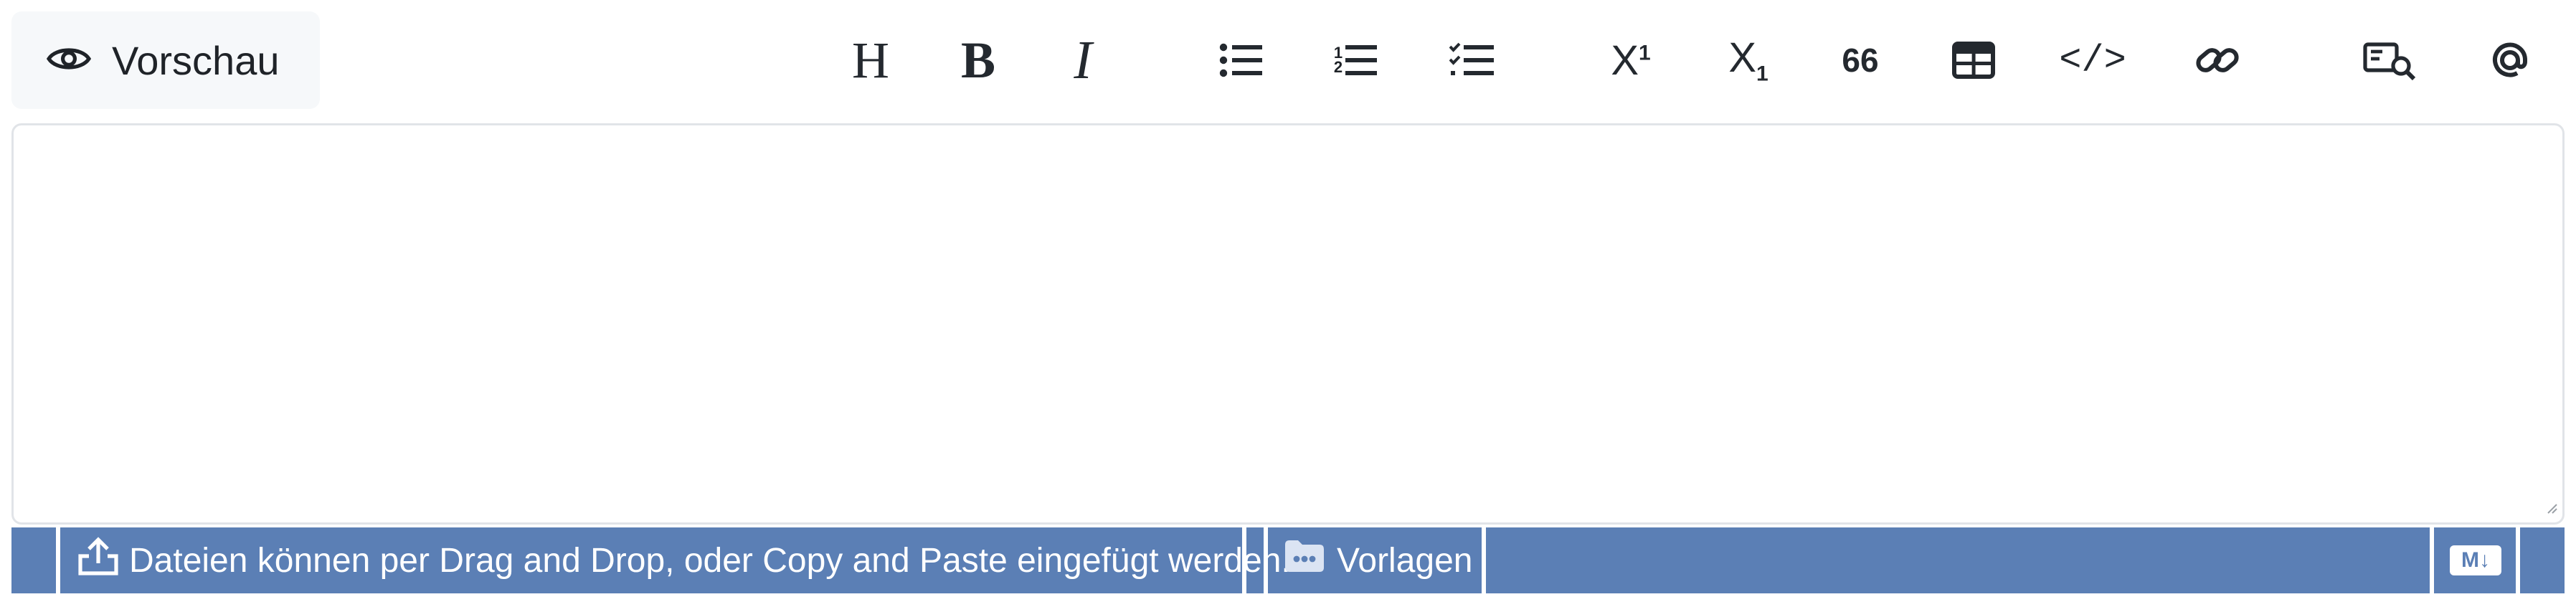  Describe the element at coordinates (1405, 560) in the screenshot. I see `templates-label: Vorlagen` at that location.